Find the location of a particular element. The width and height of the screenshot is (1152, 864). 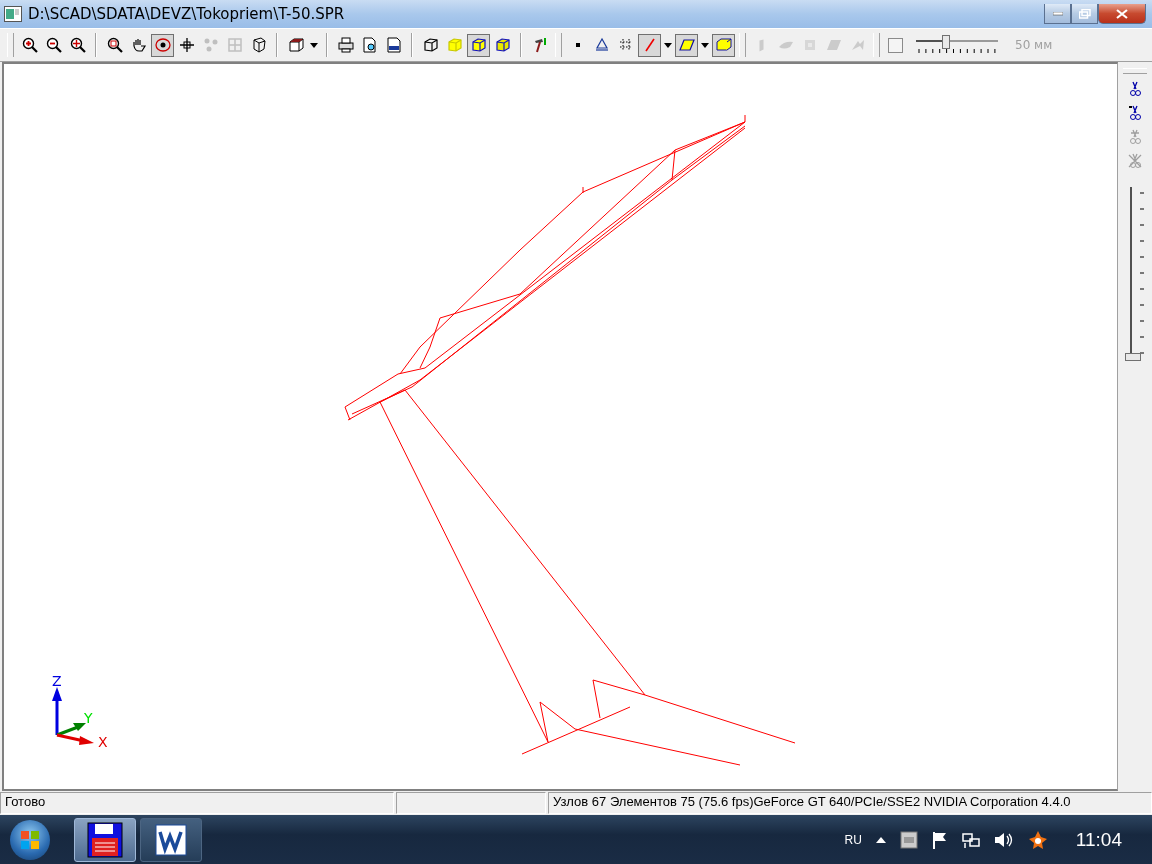

zoom-window-icon is located at coordinates (114, 45).